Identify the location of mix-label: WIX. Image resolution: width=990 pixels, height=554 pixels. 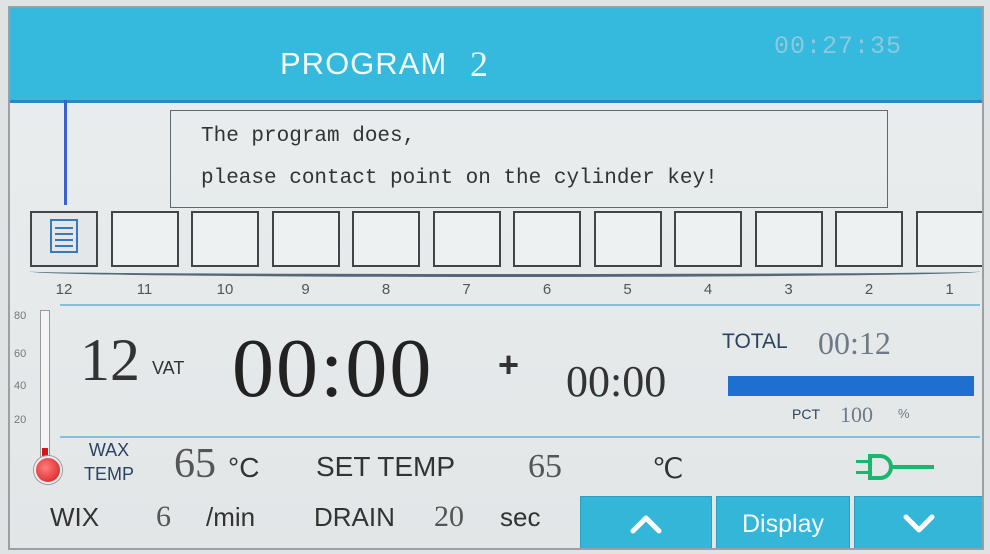
(75, 517).